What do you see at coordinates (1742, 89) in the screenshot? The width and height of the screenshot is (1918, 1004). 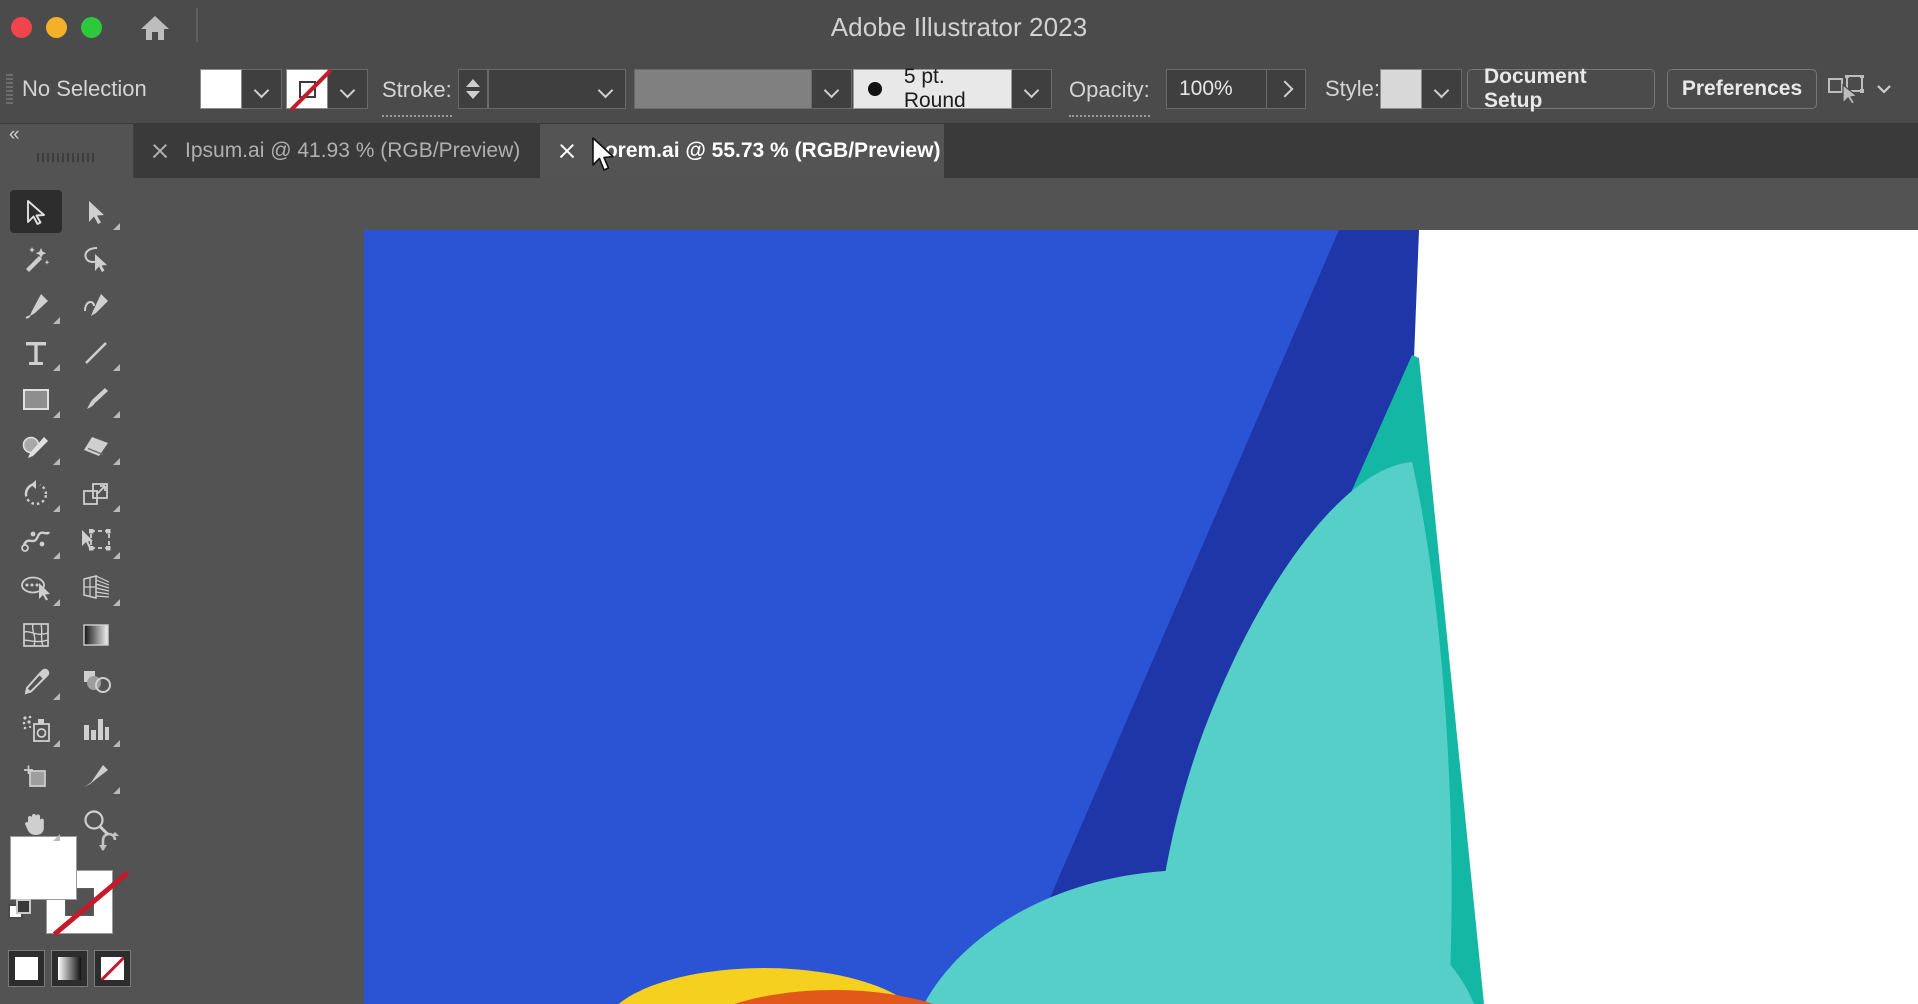 I see `preferences-button: Preferences` at bounding box center [1742, 89].